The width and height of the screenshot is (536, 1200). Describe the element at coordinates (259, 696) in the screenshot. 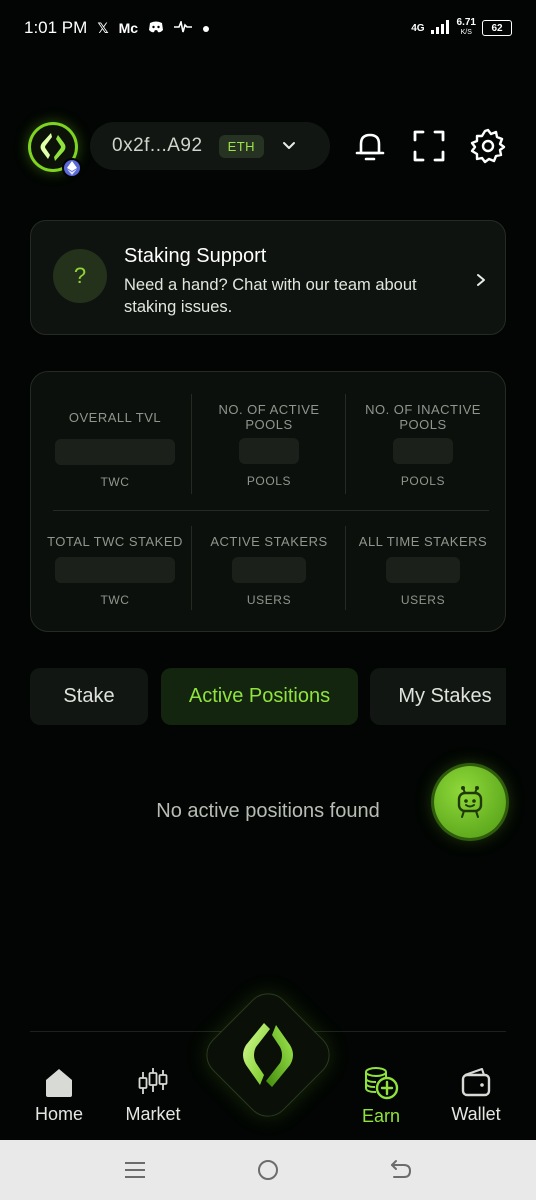

I see `tab-active-positions: Active Positions` at that location.